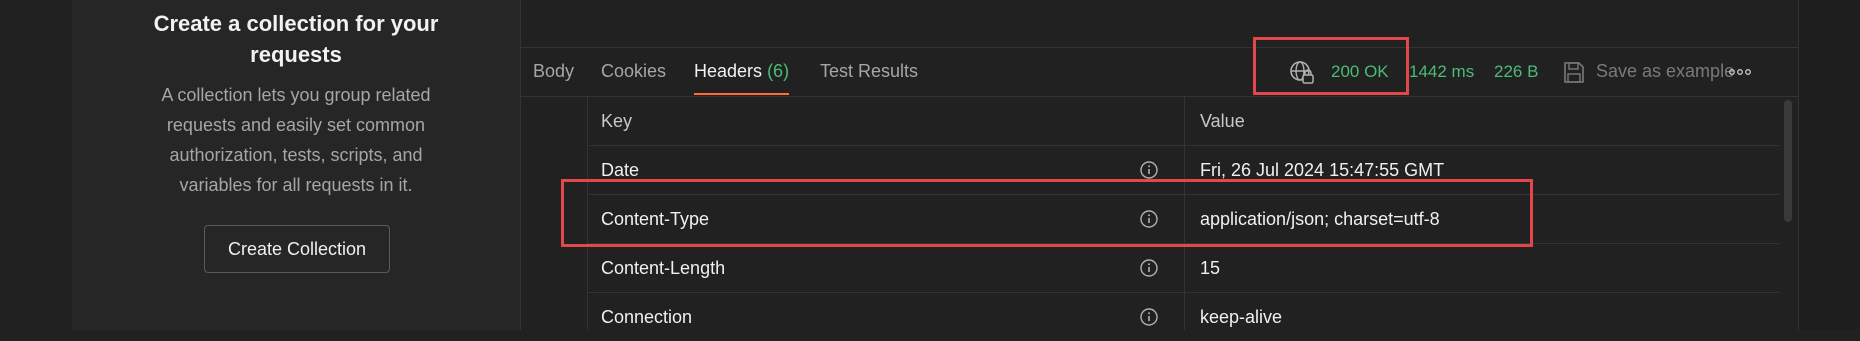 The width and height of the screenshot is (1860, 341). Describe the element at coordinates (1183, 121) in the screenshot. I see `table-header-row: Key Value` at that location.